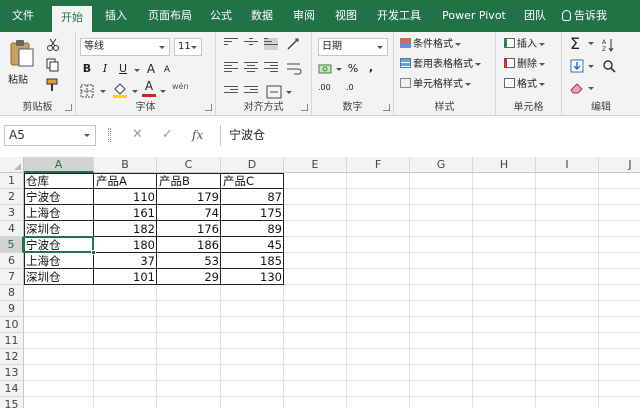 The height and width of the screenshot is (408, 640). What do you see at coordinates (116, 16) in the screenshot?
I see `tab-insert: 插入` at bounding box center [116, 16].